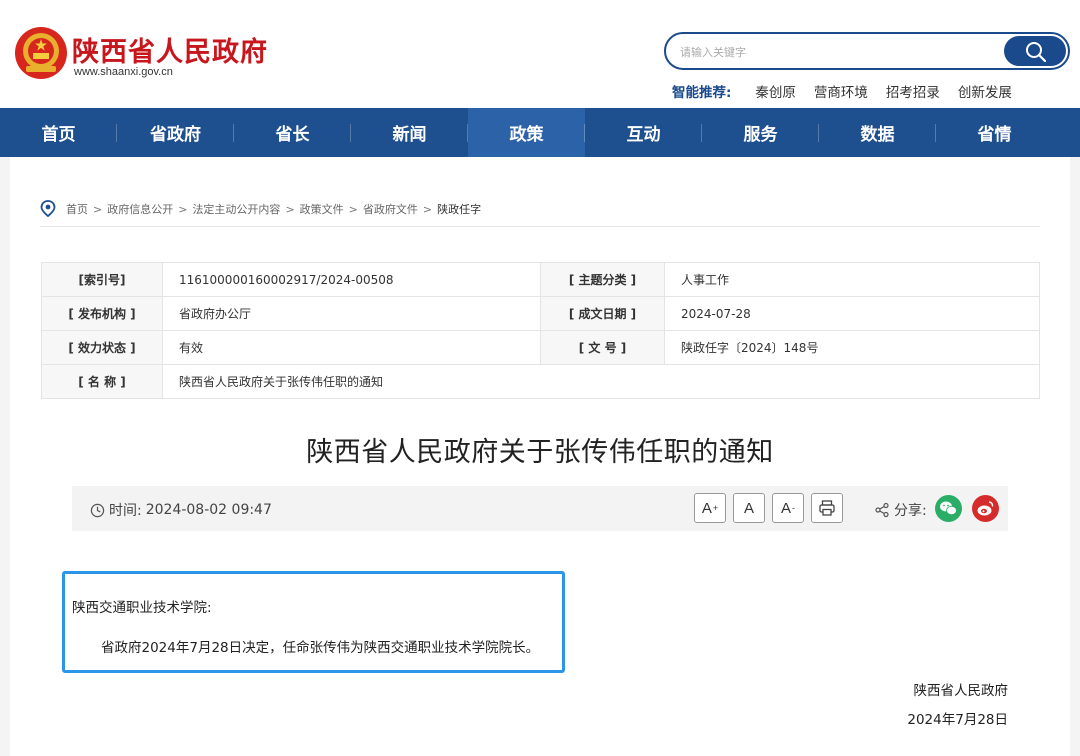 The width and height of the screenshot is (1080, 756). Describe the element at coordinates (540, 226) in the screenshot. I see `breadcrumb-divider` at that location.